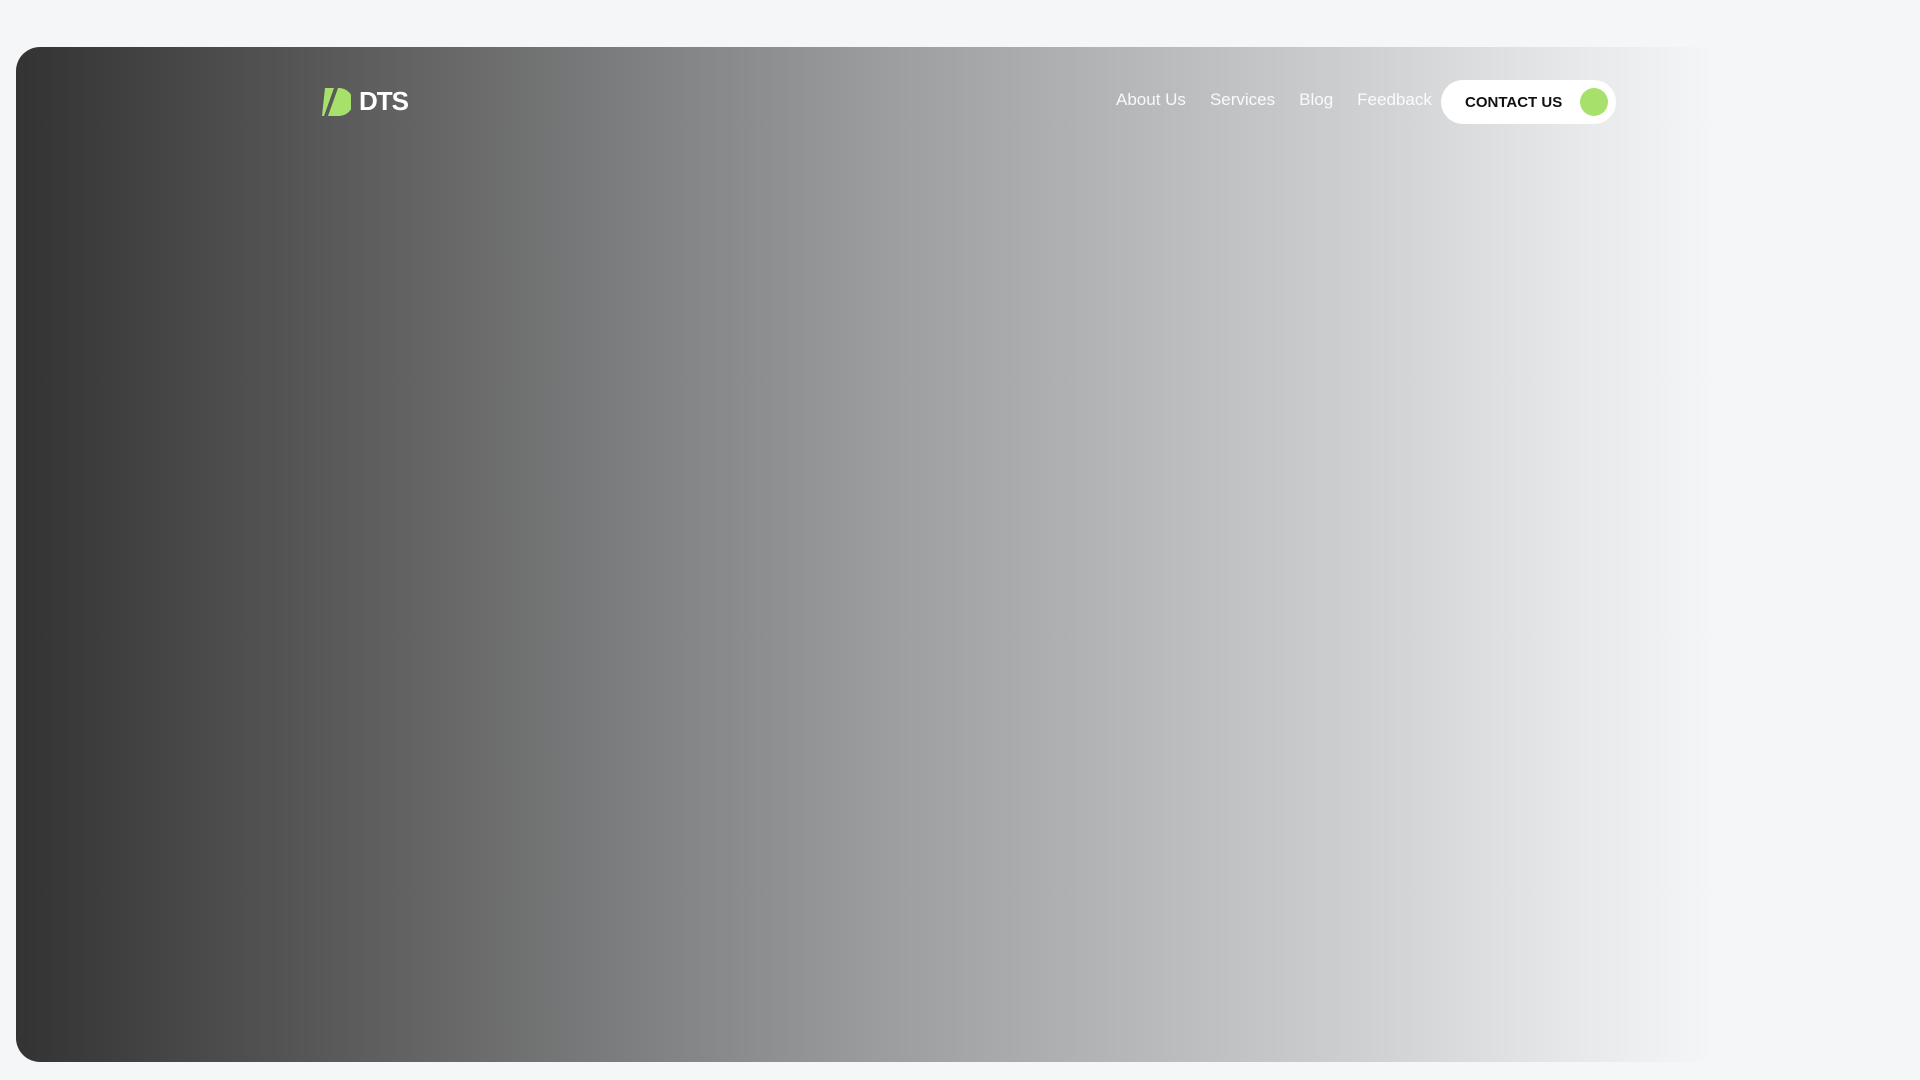 This screenshot has width=1920, height=1080. Describe the element at coordinates (1151, 100) in the screenshot. I see `nav-about-us: About Us` at that location.